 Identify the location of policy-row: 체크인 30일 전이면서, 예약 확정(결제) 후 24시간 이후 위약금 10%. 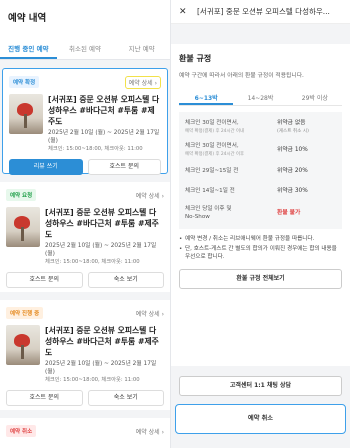
(246, 150).